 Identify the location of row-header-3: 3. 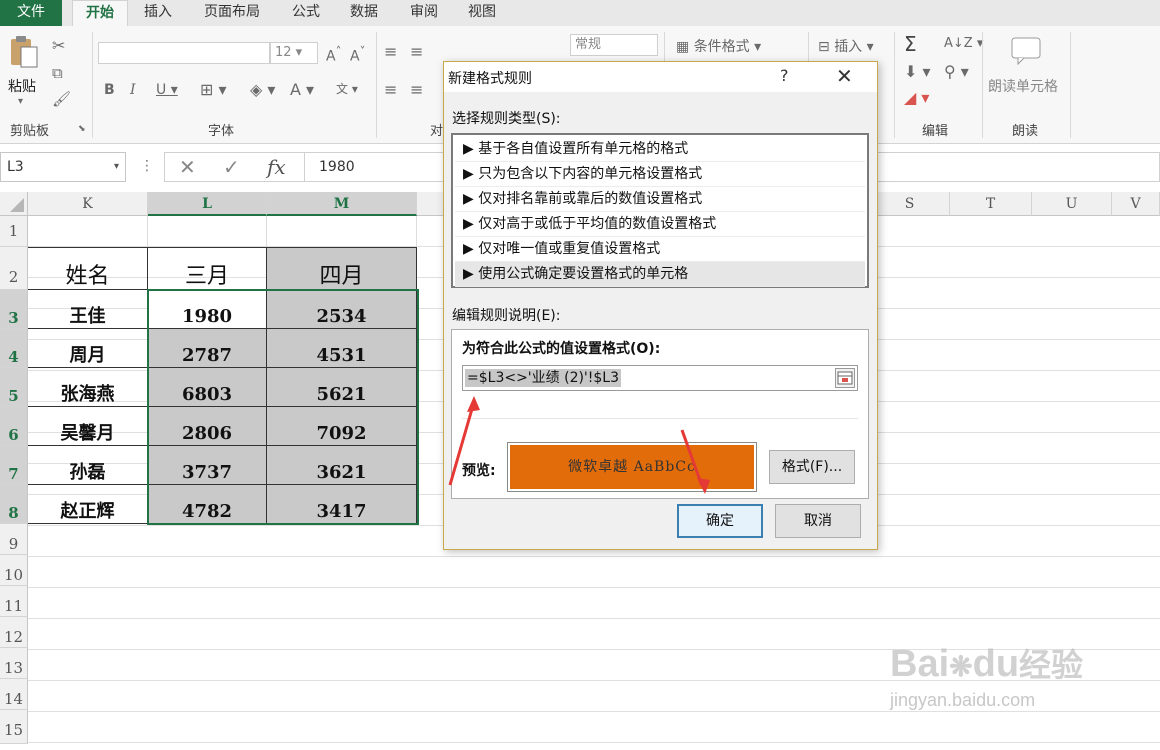
(14, 309).